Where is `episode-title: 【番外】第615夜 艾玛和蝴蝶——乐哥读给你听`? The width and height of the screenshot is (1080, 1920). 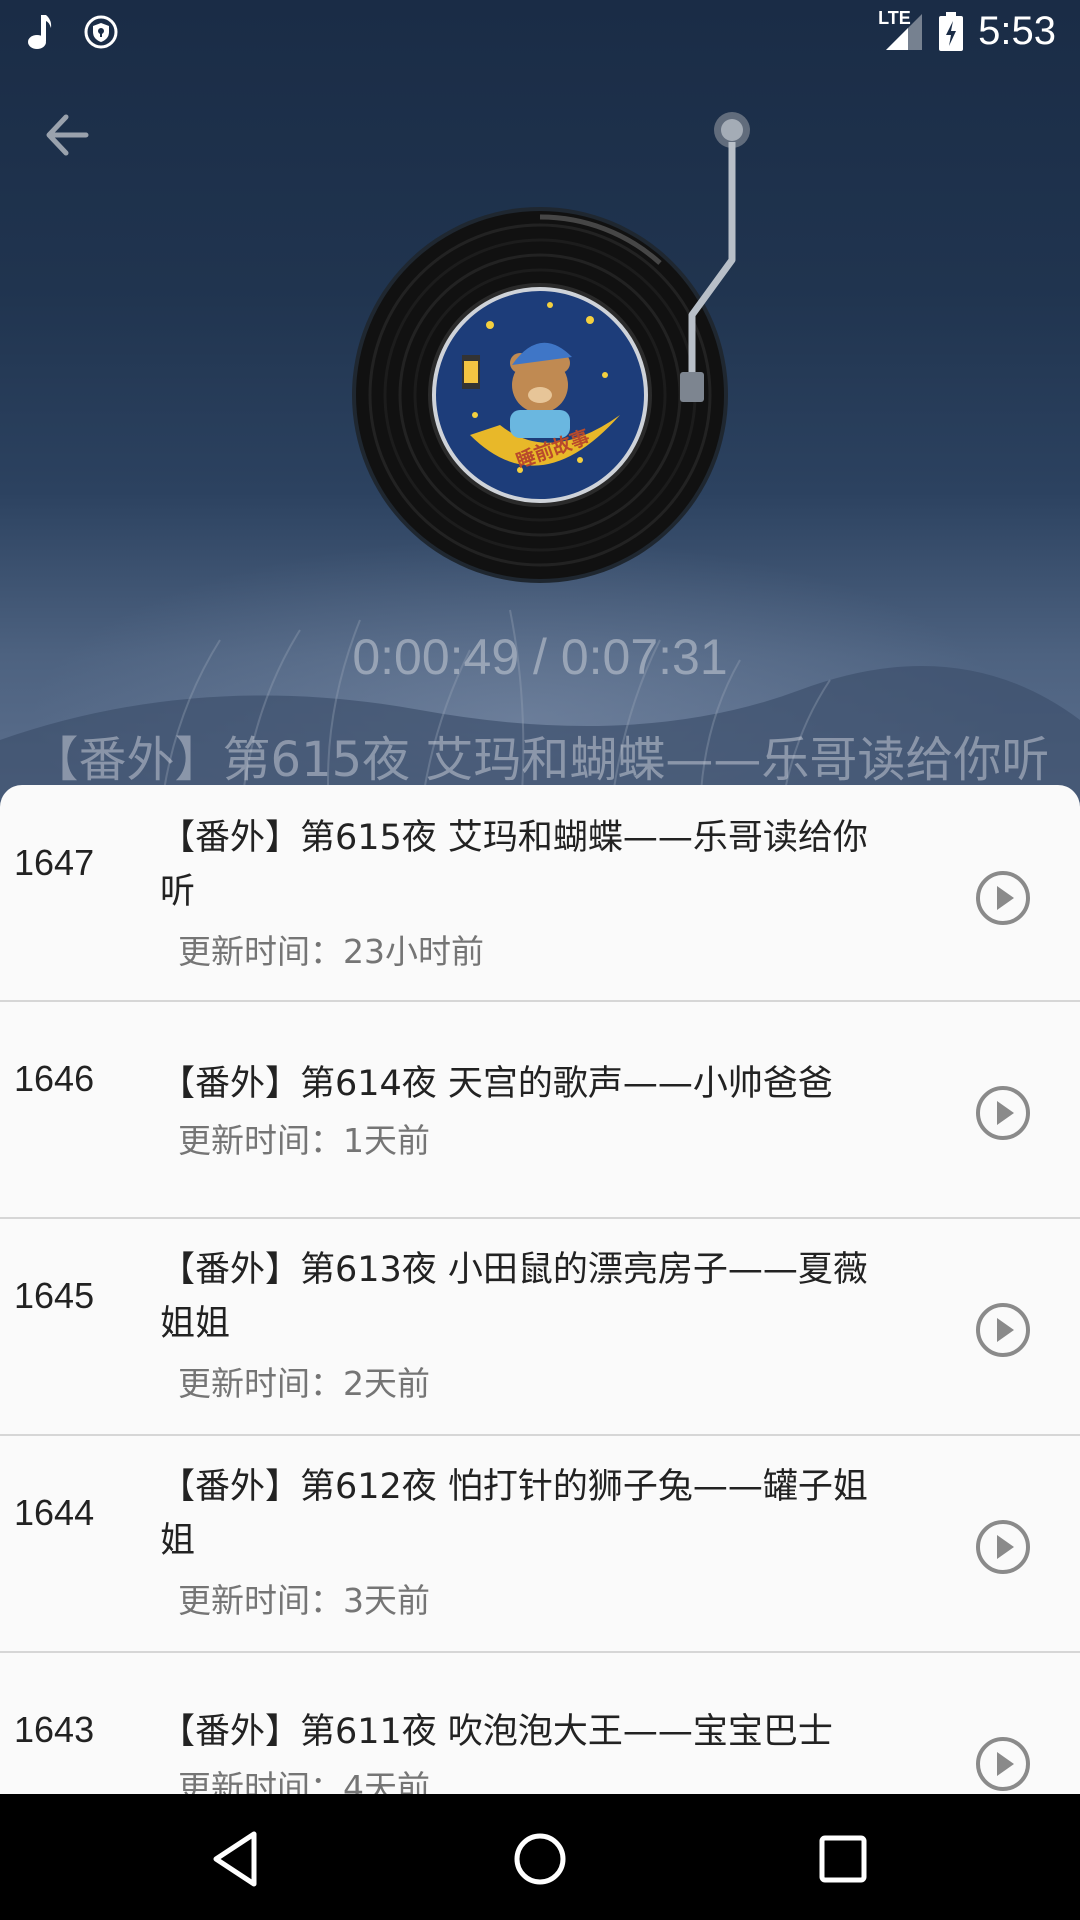
episode-title: 【番外】第615夜 艾玛和蝴蝶——乐哥读给你听 is located at coordinates (514, 865).